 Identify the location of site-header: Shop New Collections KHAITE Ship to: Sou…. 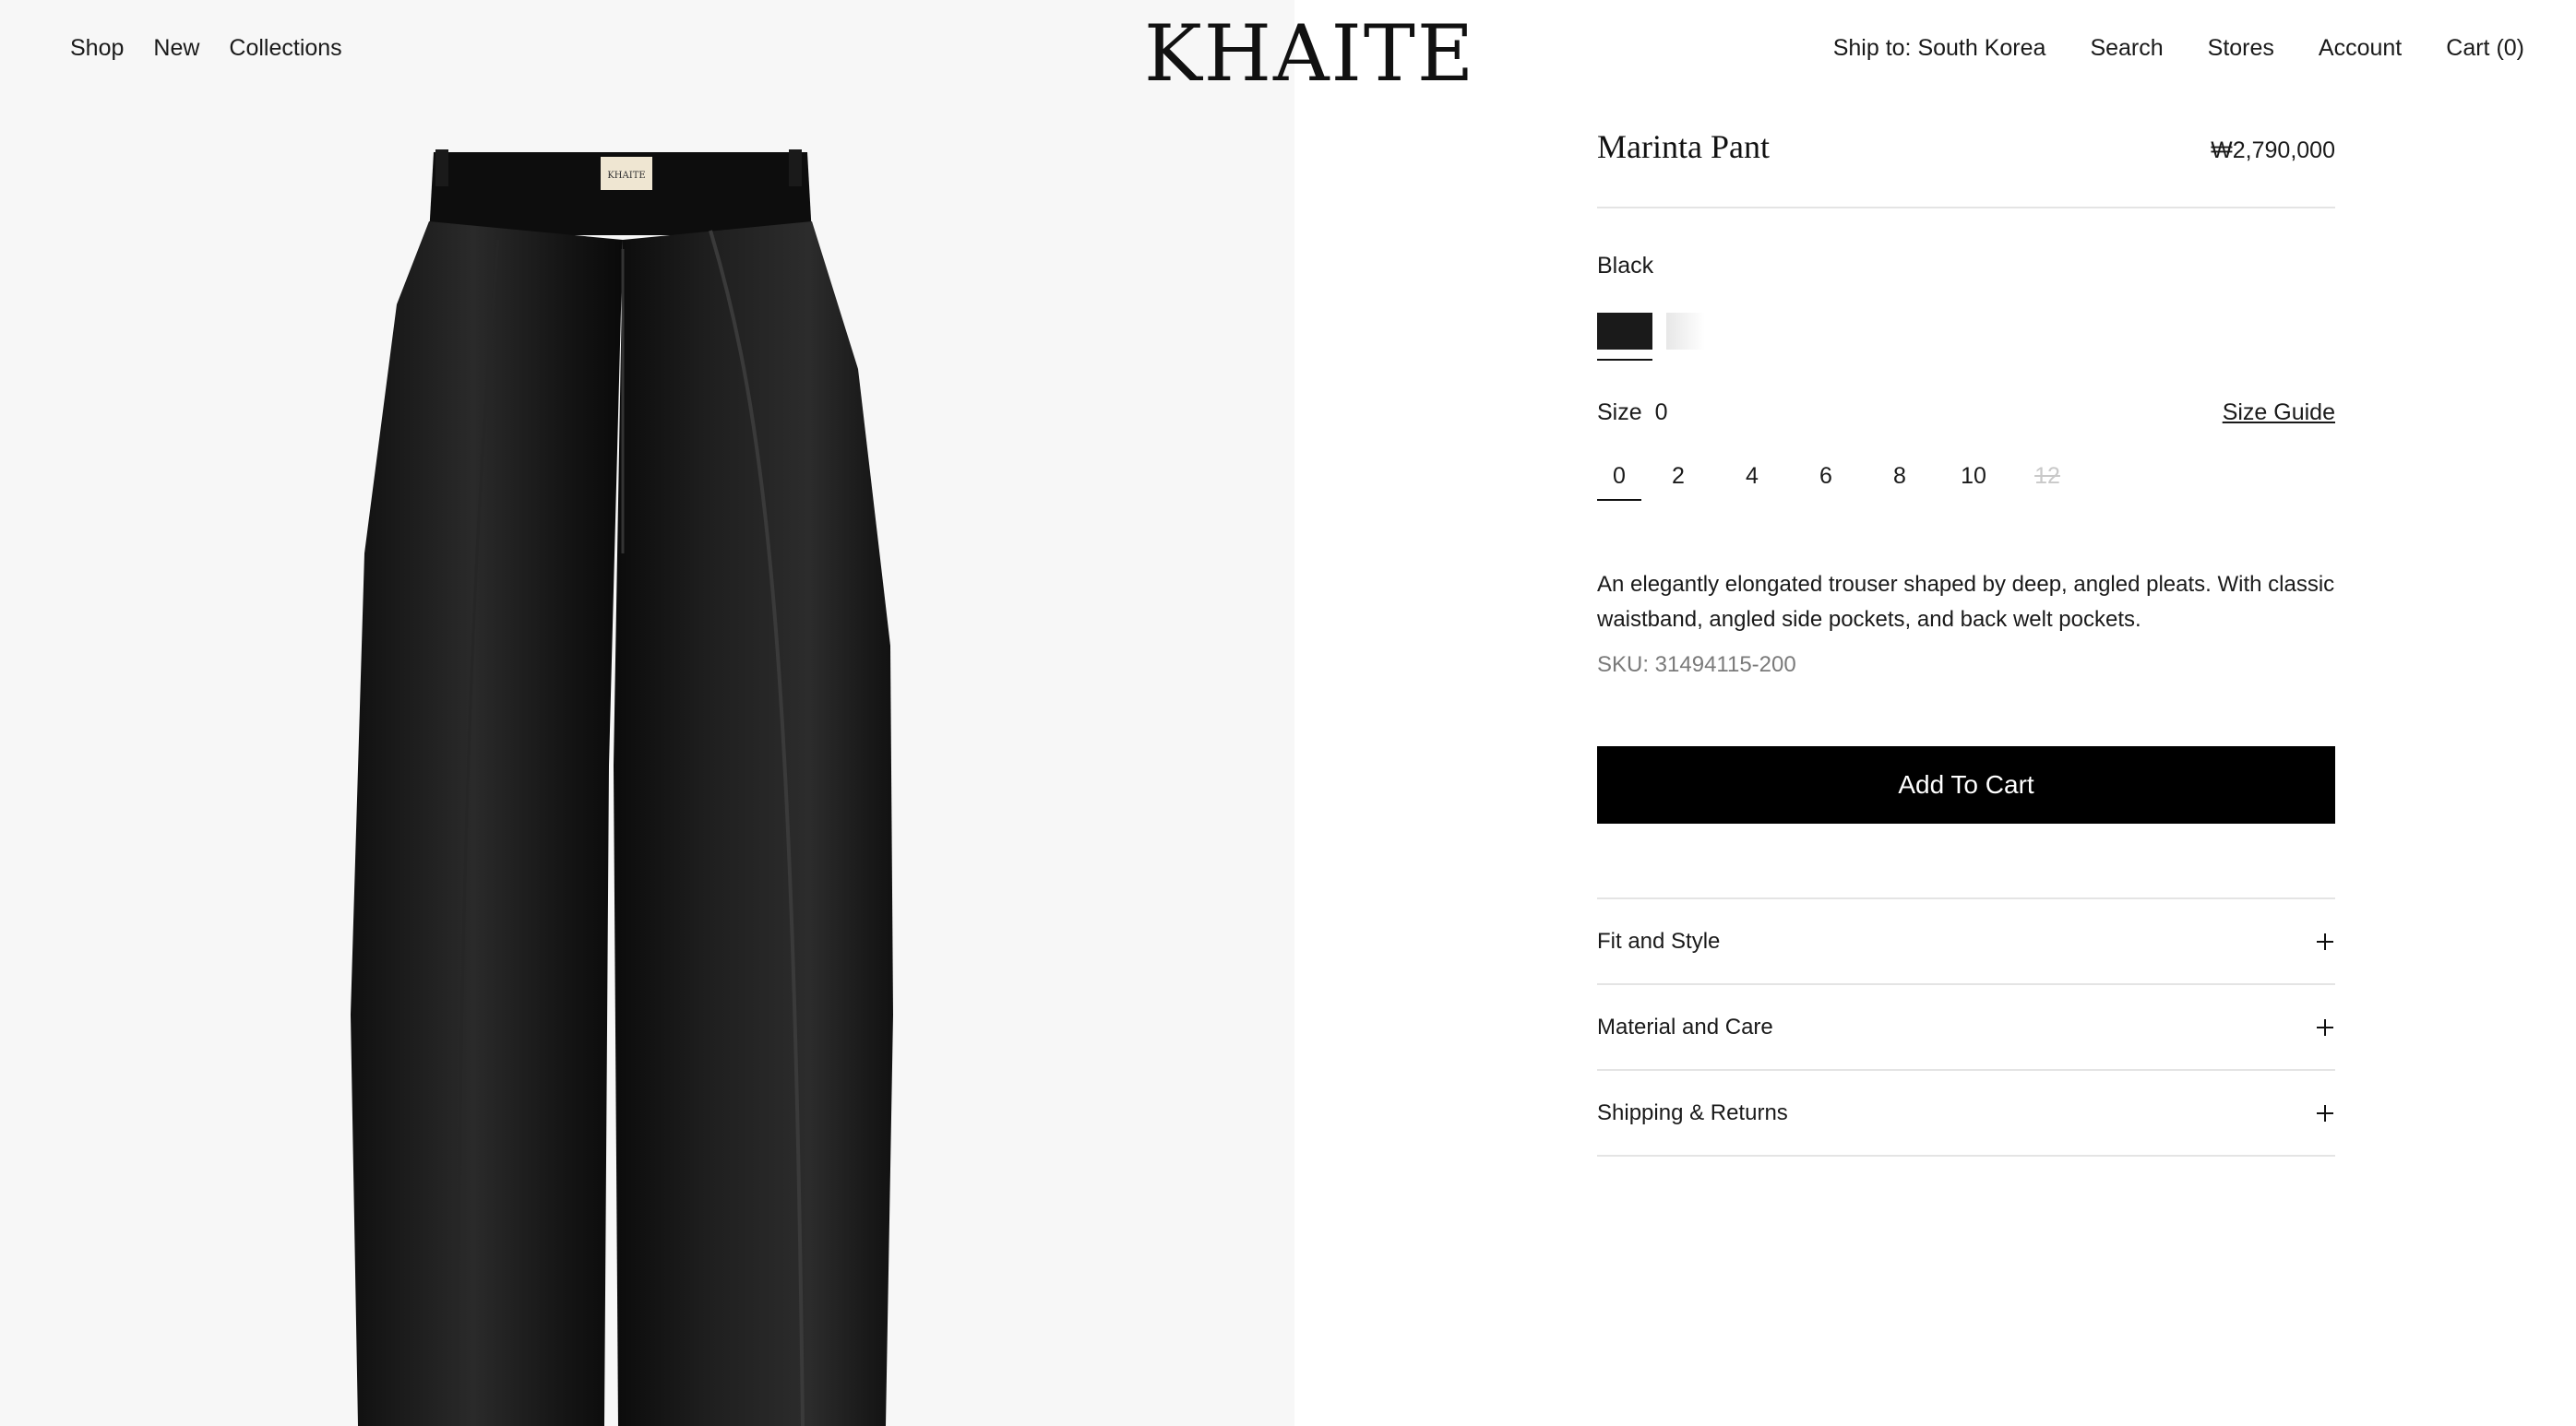
(1288, 51).